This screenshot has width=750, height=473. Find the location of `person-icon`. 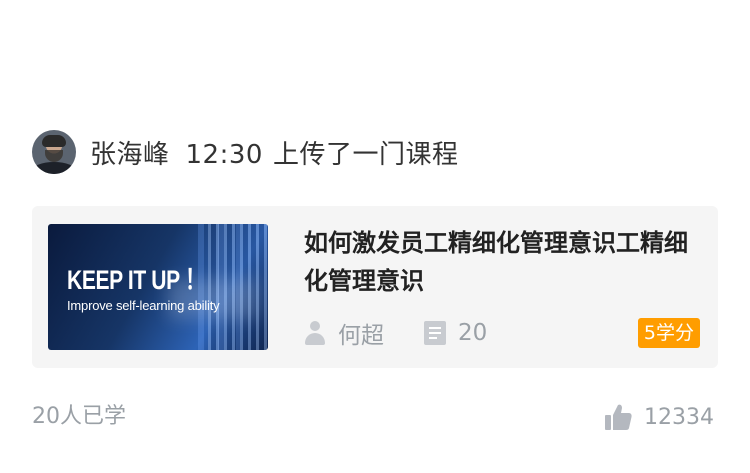

person-icon is located at coordinates (315, 333).